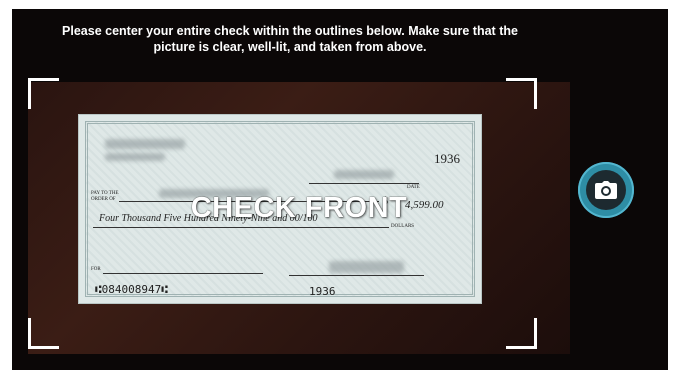 Image resolution: width=674 pixels, height=375 pixels. I want to click on amount-line, so click(241, 227).